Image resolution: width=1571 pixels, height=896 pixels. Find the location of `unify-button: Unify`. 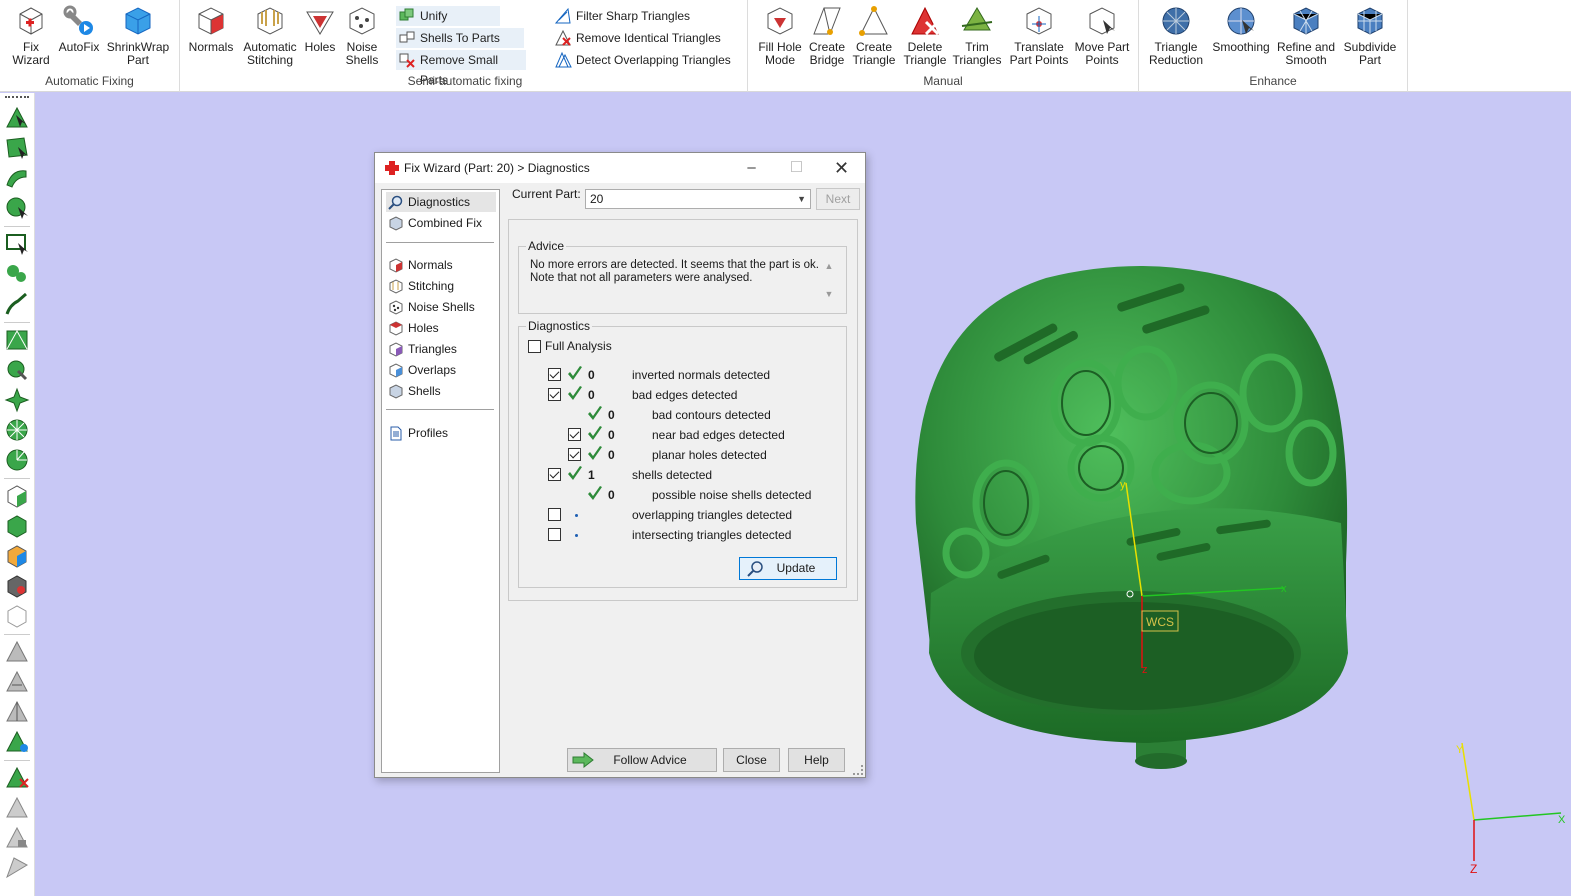

unify-button: Unify is located at coordinates (448, 16).